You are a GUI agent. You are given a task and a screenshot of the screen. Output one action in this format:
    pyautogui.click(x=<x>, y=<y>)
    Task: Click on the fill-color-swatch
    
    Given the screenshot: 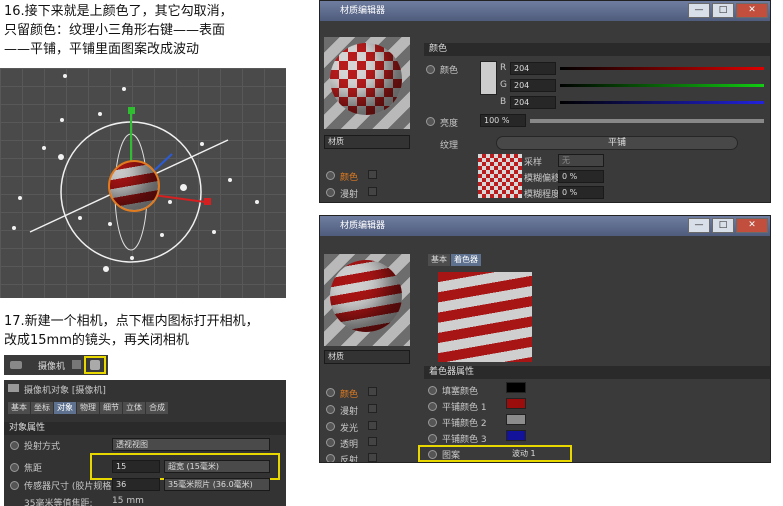 What is the action you would take?
    pyautogui.click(x=516, y=387)
    